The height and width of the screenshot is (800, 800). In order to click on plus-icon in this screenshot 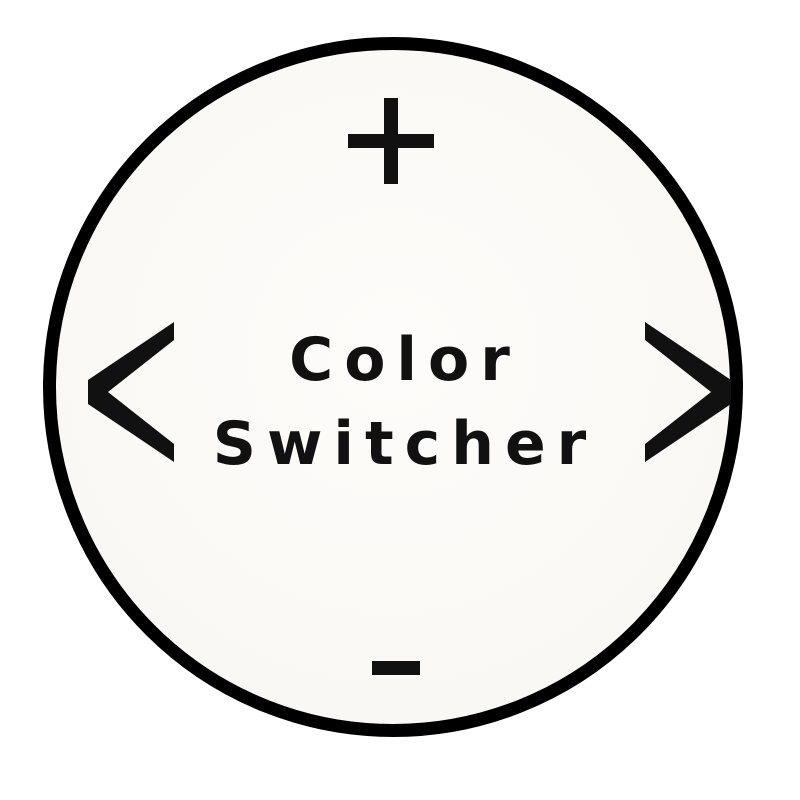, I will do `click(391, 141)`.